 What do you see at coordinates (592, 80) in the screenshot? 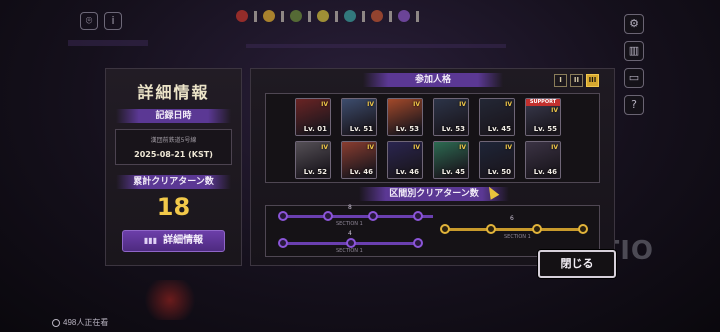
I see `page-tab-3: III` at bounding box center [592, 80].